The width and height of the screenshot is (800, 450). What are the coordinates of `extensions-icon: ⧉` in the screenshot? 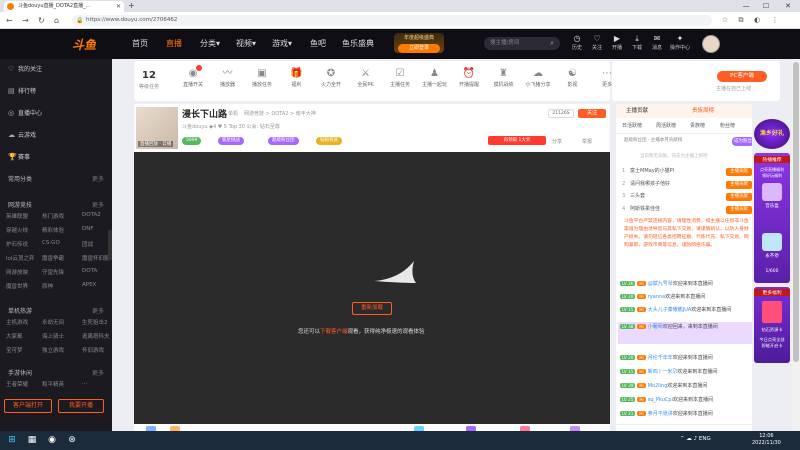 It's located at (741, 20).